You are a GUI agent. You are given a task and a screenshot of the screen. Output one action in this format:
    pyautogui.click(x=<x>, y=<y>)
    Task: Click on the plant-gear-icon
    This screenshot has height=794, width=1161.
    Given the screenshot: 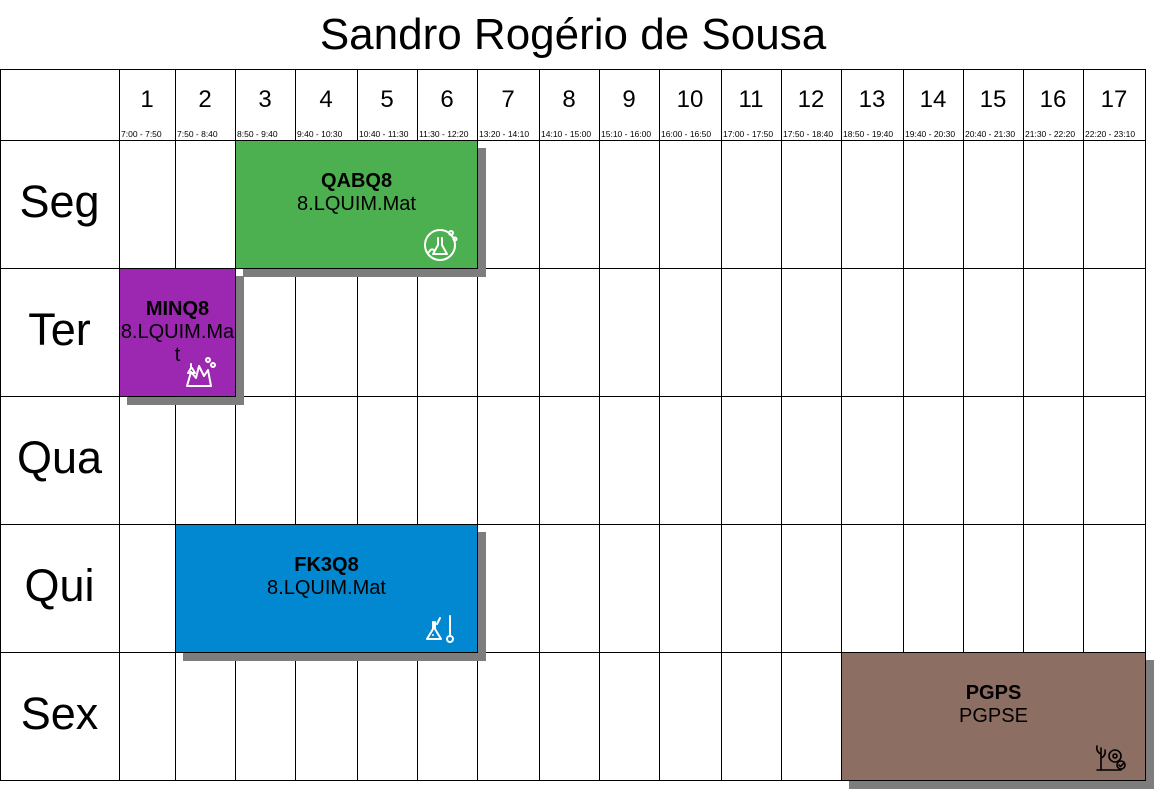 What is the action you would take?
    pyautogui.click(x=1109, y=756)
    